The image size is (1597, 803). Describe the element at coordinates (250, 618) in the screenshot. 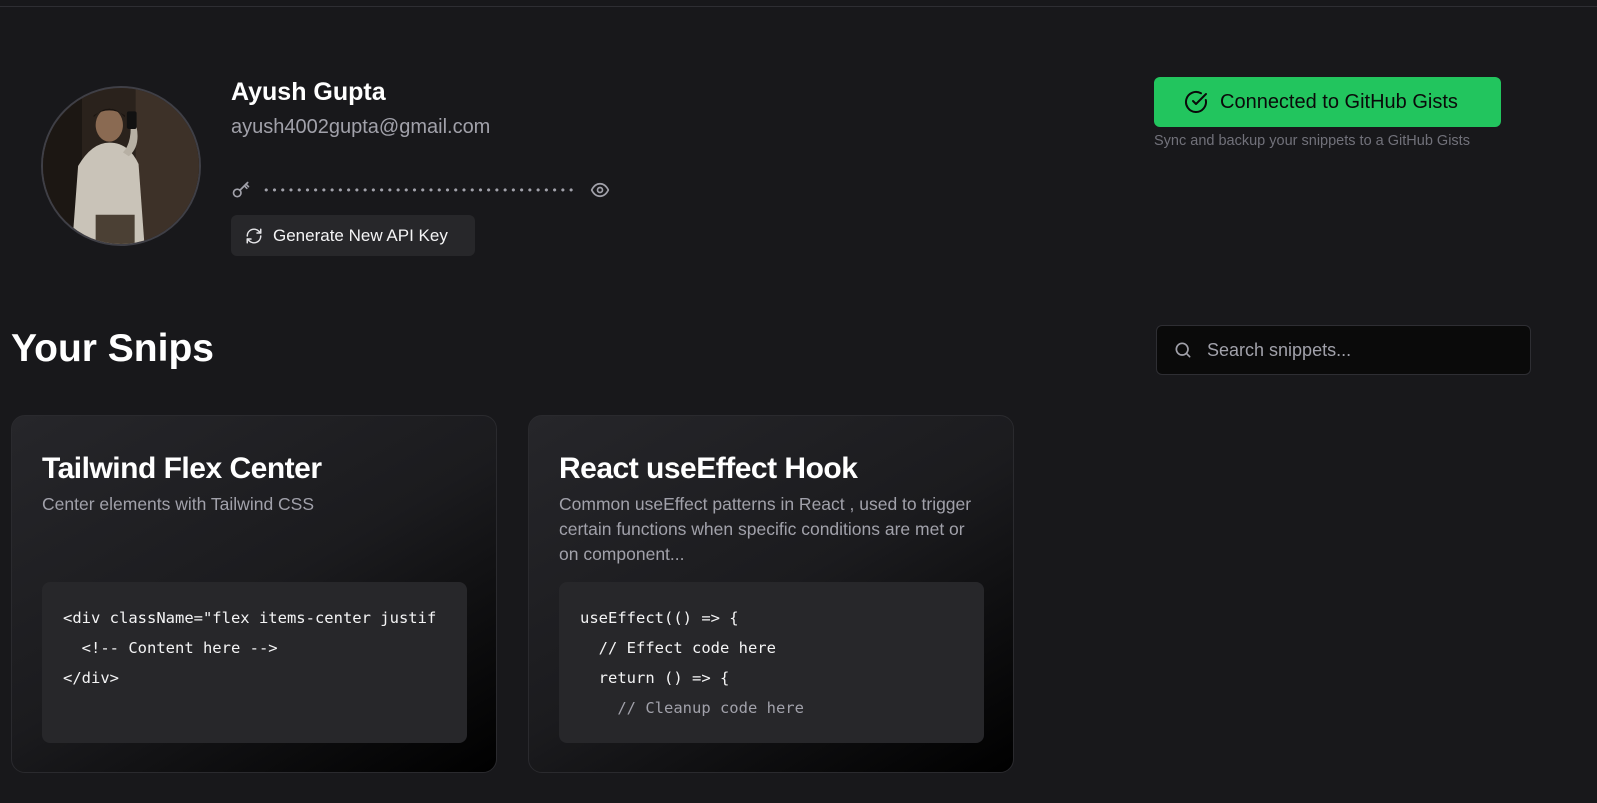

I see `code-line: <div className="flex items-center justif` at that location.